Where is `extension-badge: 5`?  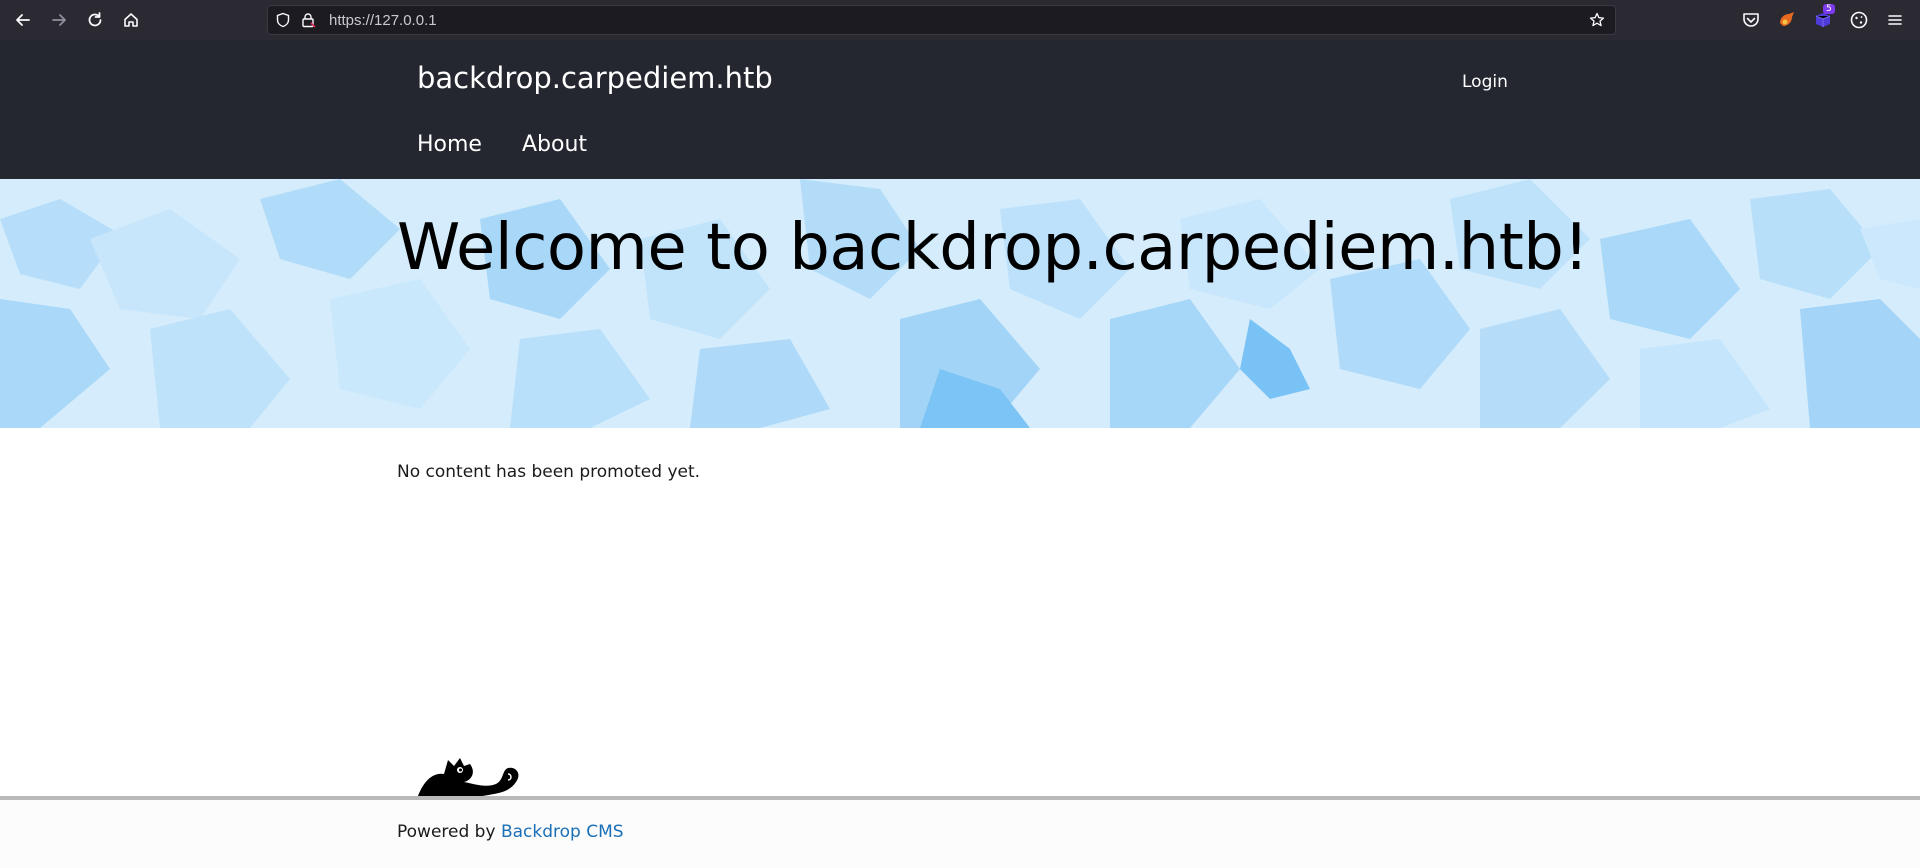 extension-badge: 5 is located at coordinates (1829, 9).